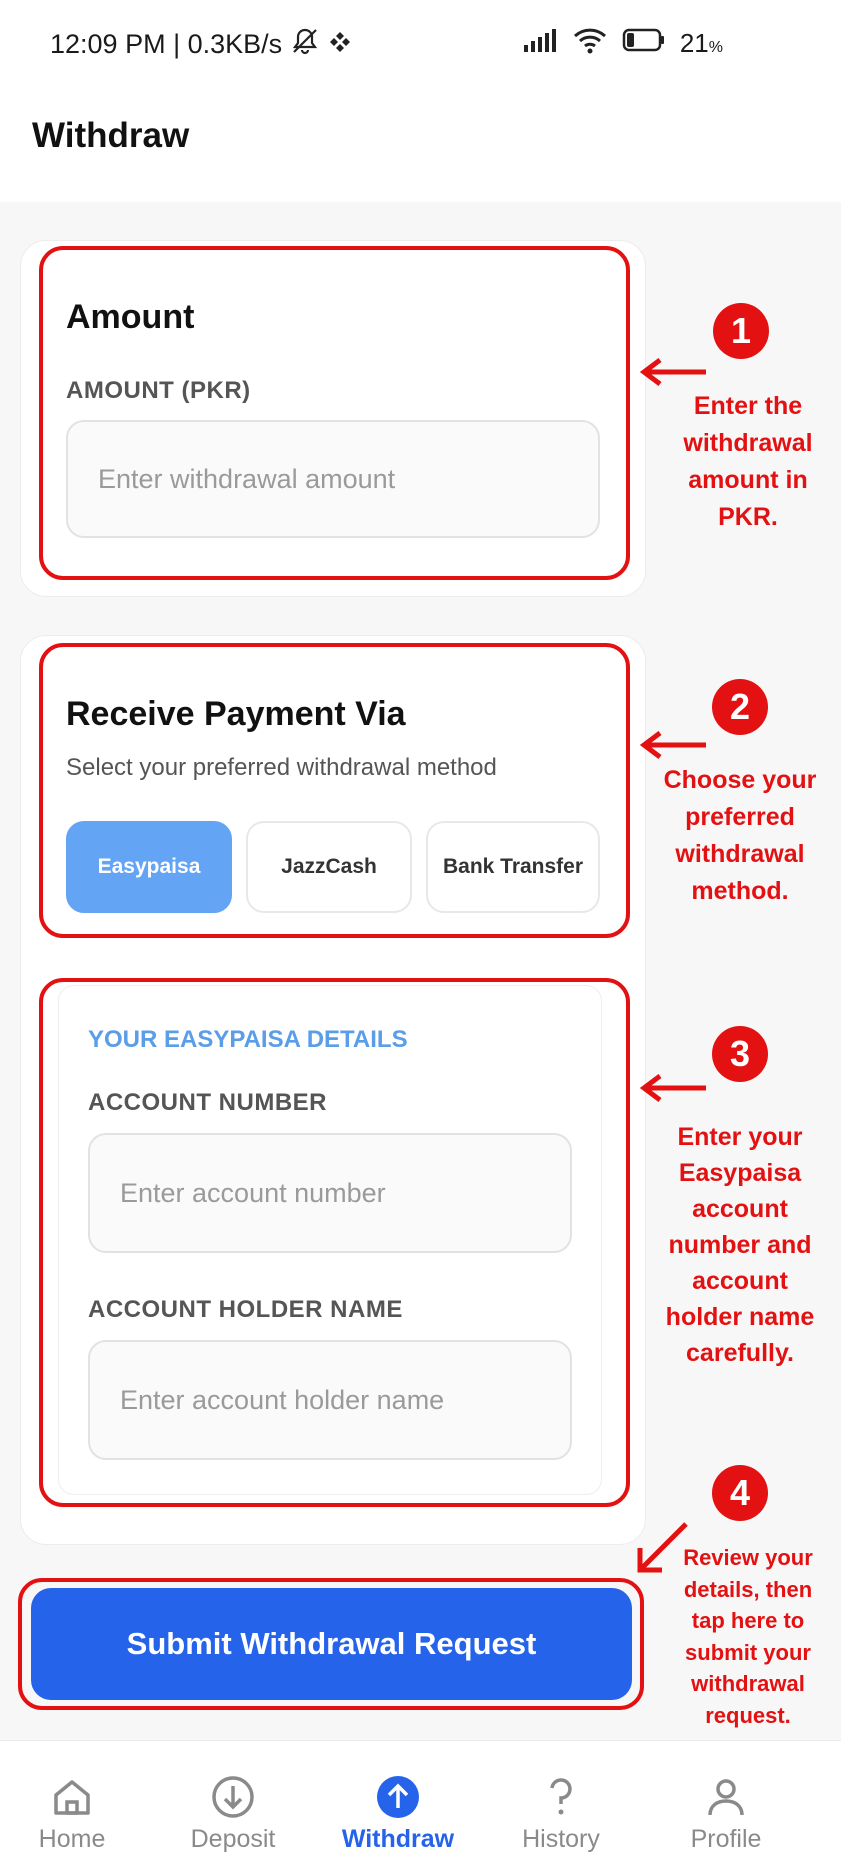 The width and height of the screenshot is (841, 1871). I want to click on annotation-note-1: Enter the withdrawal amount in PKR., so click(748, 462).